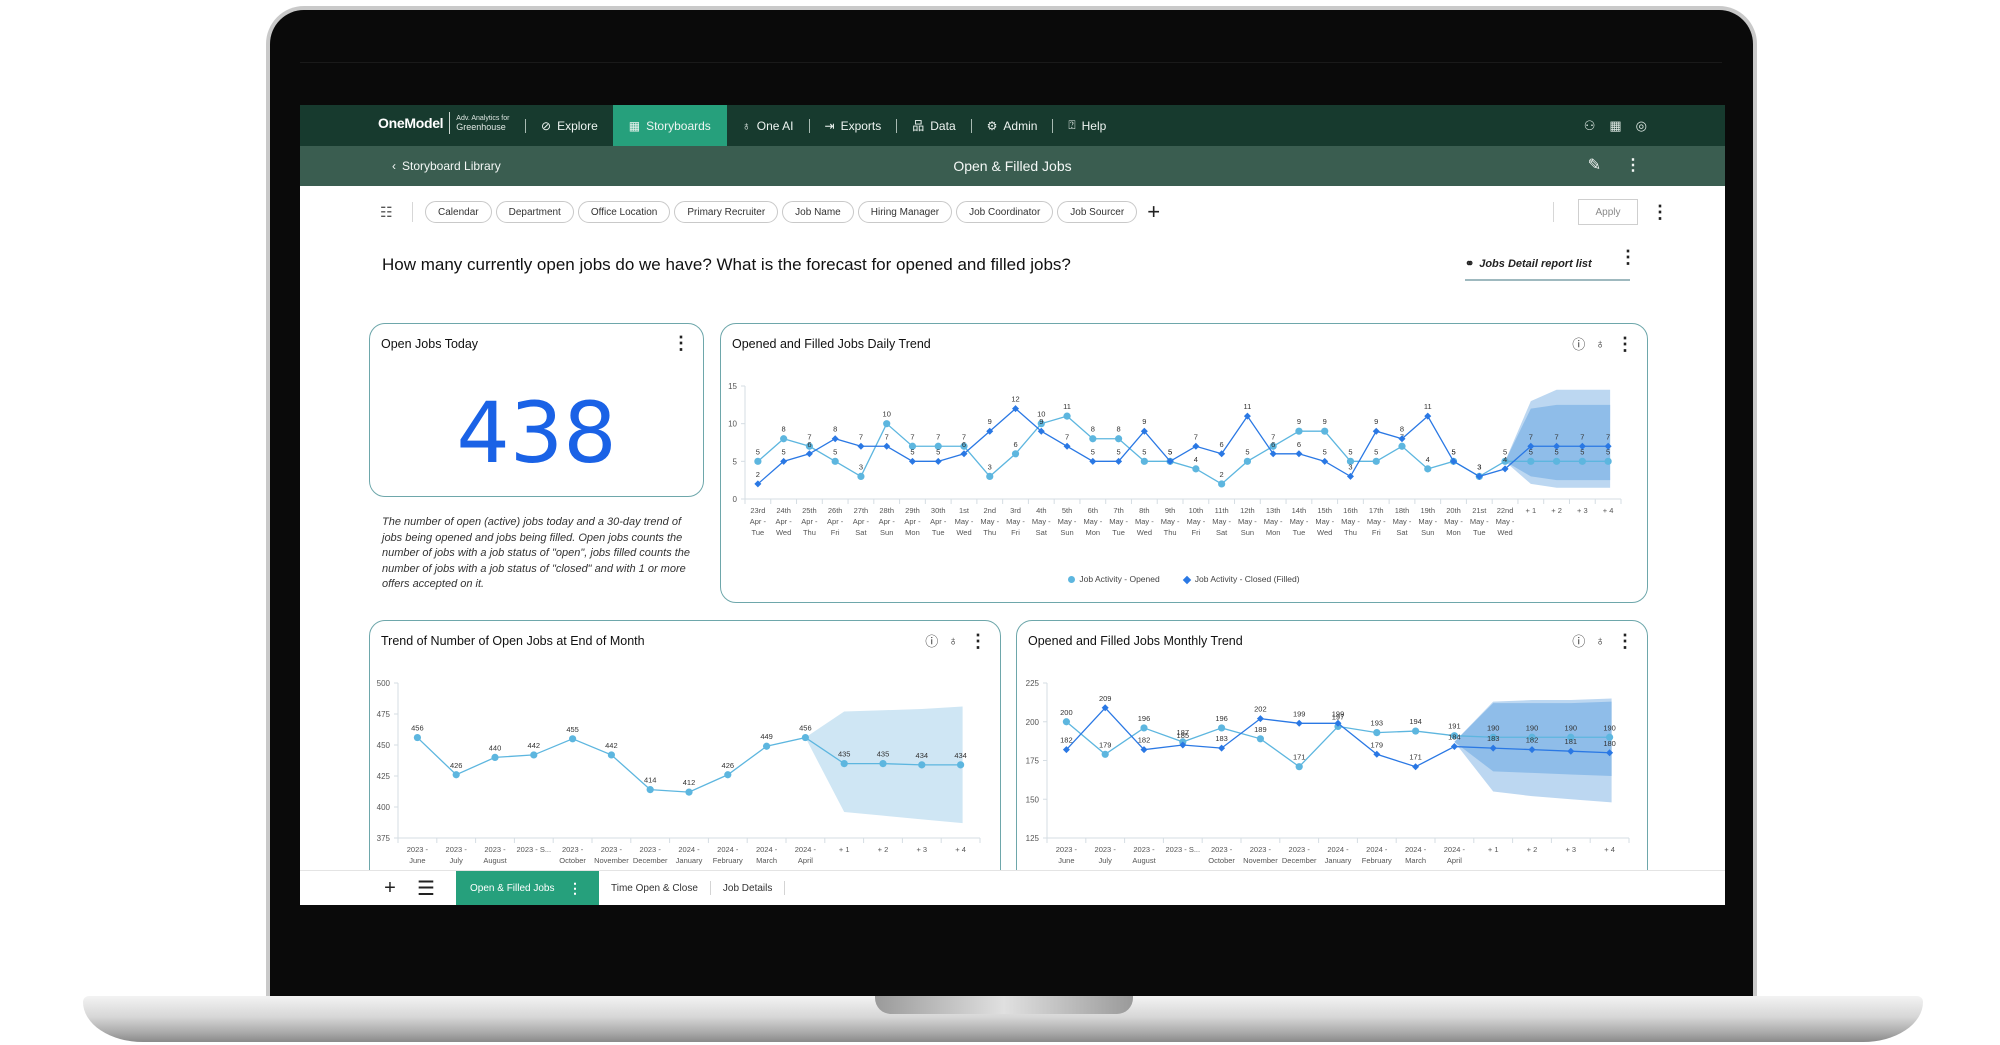 The height and width of the screenshot is (1045, 2000). Describe the element at coordinates (390, 888) in the screenshot. I see `add-tab-button: +` at that location.